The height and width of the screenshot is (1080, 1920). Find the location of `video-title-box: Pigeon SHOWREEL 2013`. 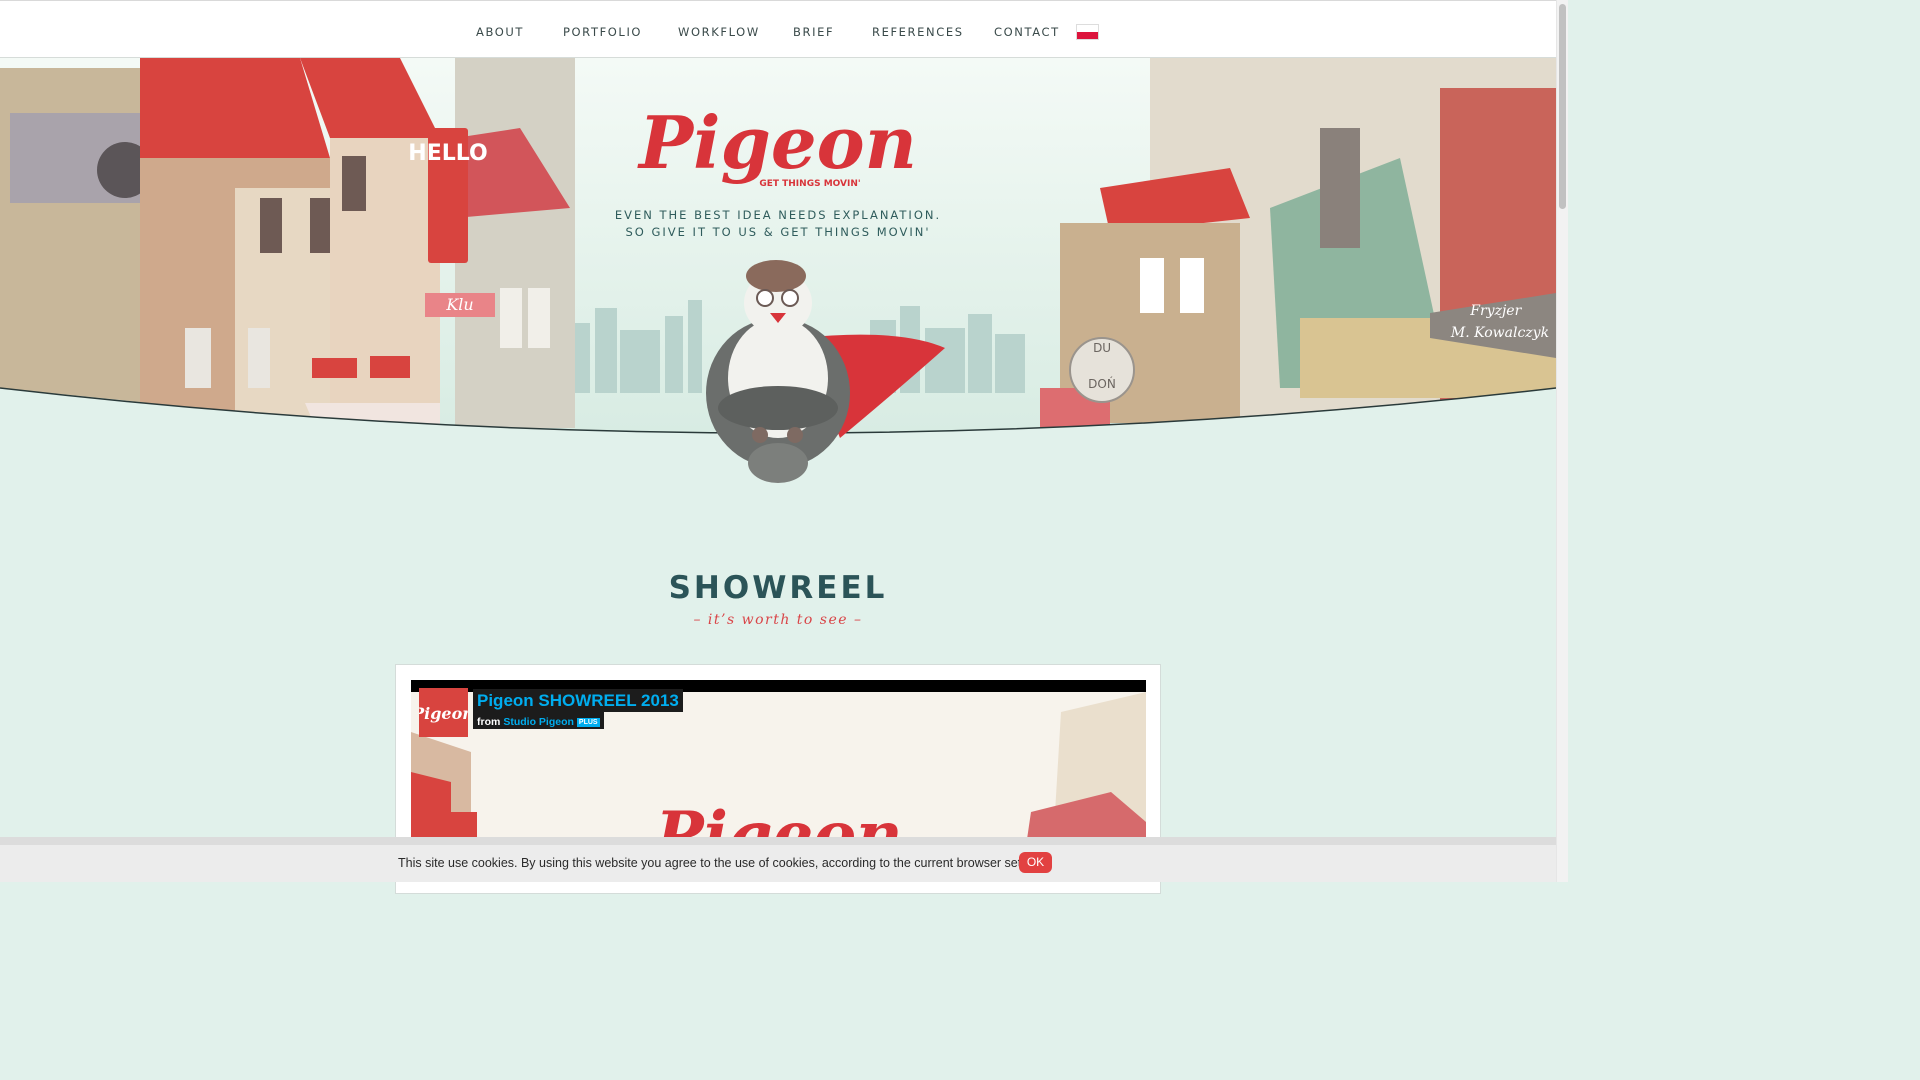

video-title-box: Pigeon SHOWREEL 2013 is located at coordinates (578, 700).